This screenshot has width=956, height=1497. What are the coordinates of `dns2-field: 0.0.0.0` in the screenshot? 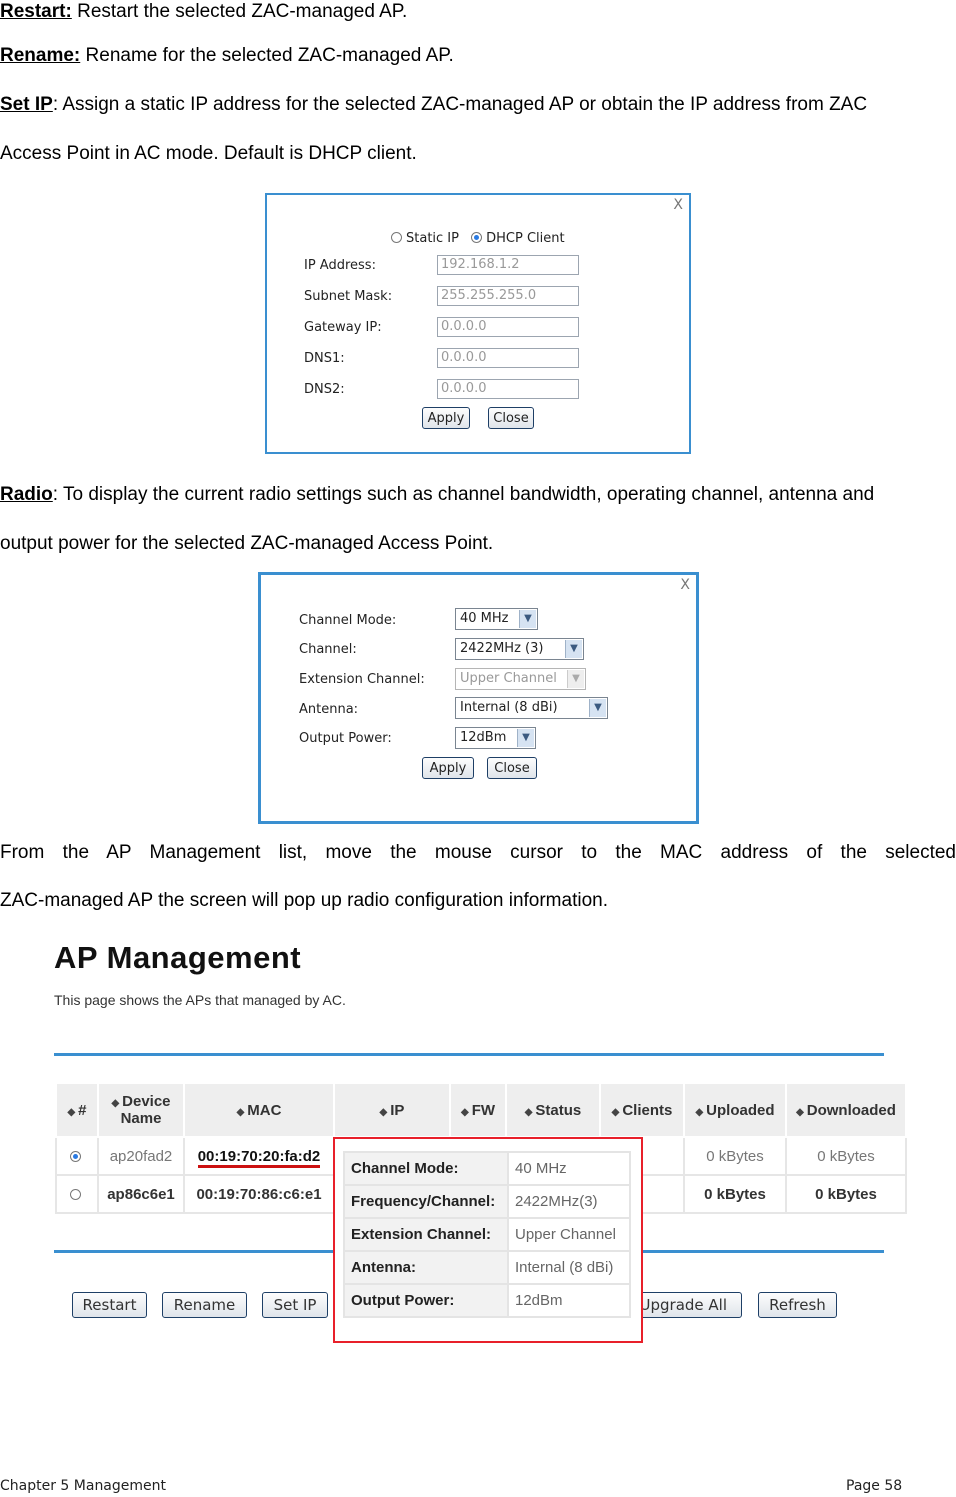 It's located at (508, 389).